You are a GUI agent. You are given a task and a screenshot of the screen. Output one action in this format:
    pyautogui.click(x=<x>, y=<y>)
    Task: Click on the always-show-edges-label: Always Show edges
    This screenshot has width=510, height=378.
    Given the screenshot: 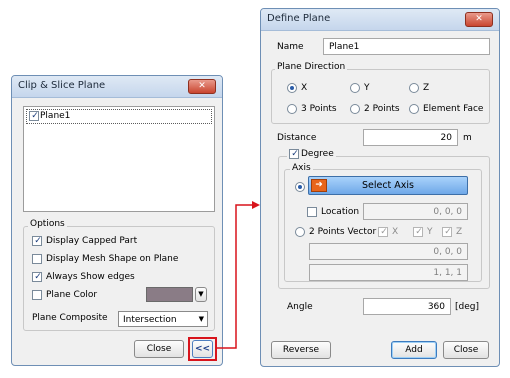 What is the action you would take?
    pyautogui.click(x=90, y=277)
    